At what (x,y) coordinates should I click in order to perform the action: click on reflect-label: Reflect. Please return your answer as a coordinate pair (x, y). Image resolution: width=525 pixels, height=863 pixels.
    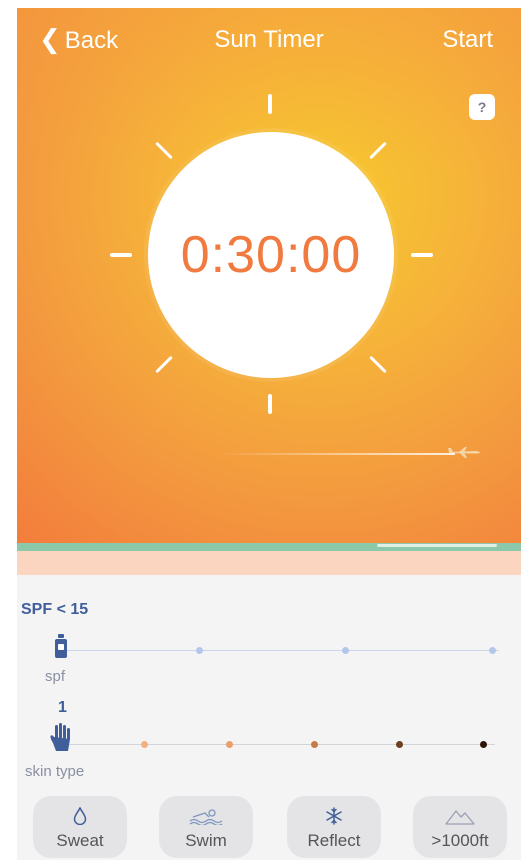
    Looking at the image, I should click on (334, 840).